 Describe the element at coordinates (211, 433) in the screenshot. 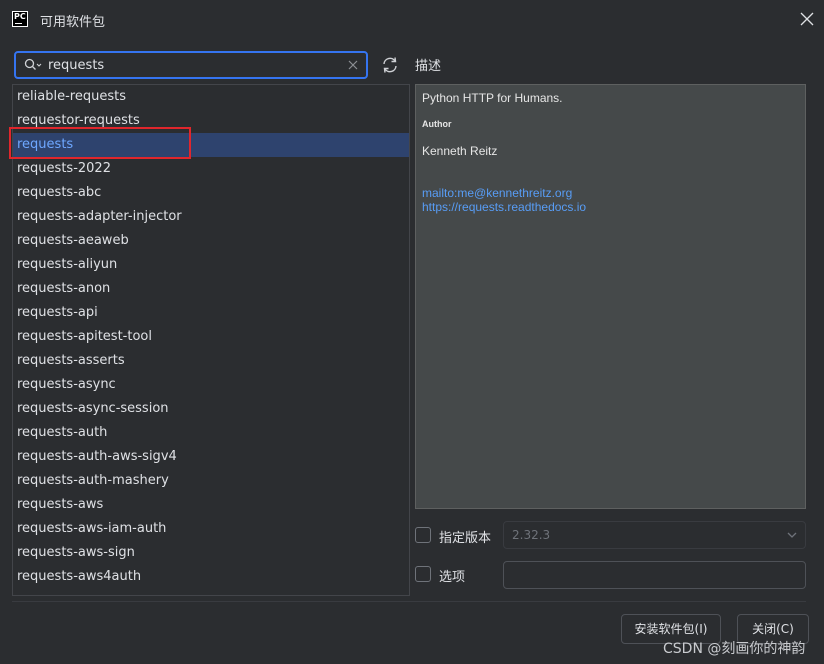

I see `package-list-item: requests-auth` at that location.